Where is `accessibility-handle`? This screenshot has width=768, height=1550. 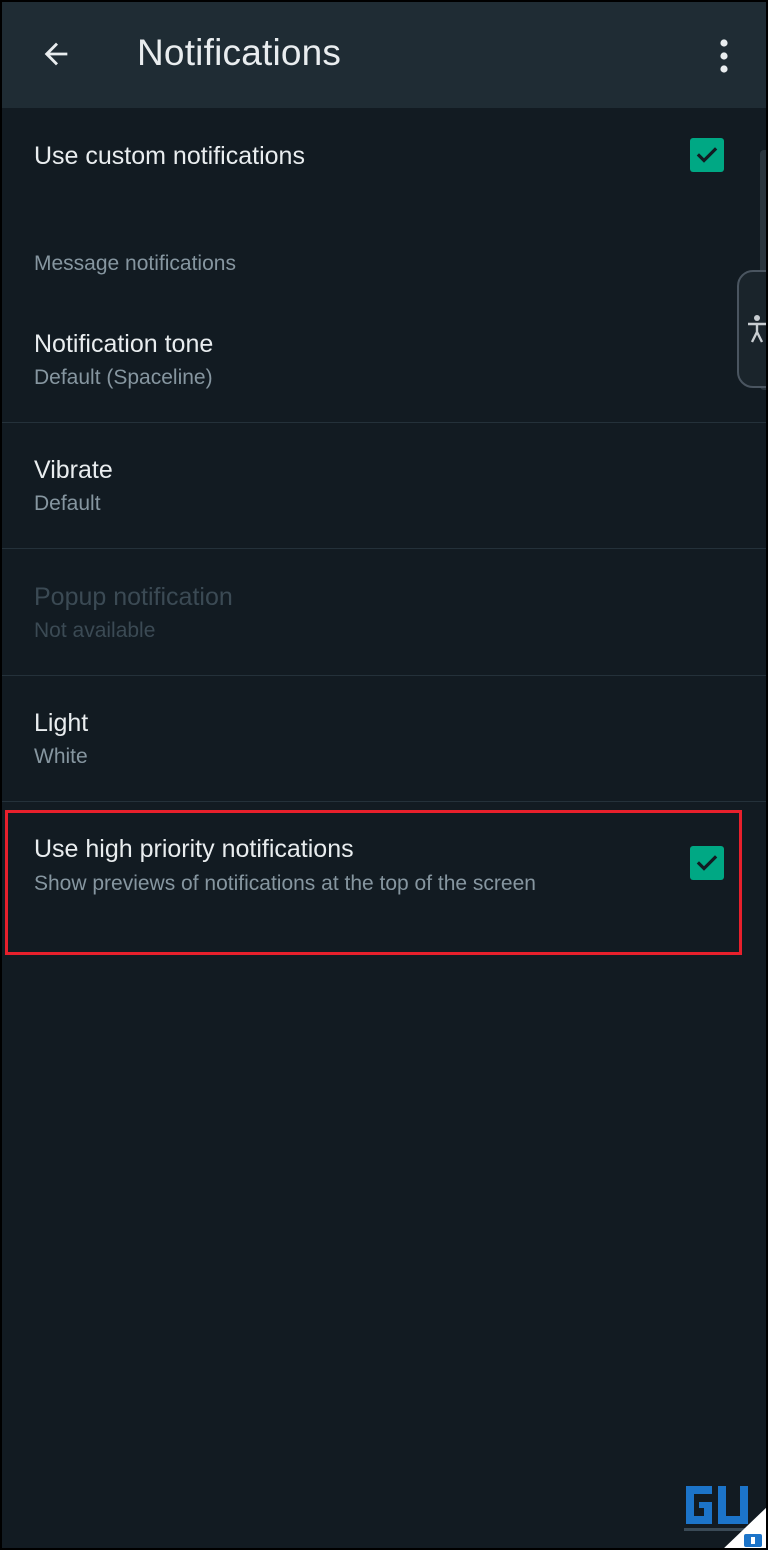
accessibility-handle is located at coordinates (751, 329).